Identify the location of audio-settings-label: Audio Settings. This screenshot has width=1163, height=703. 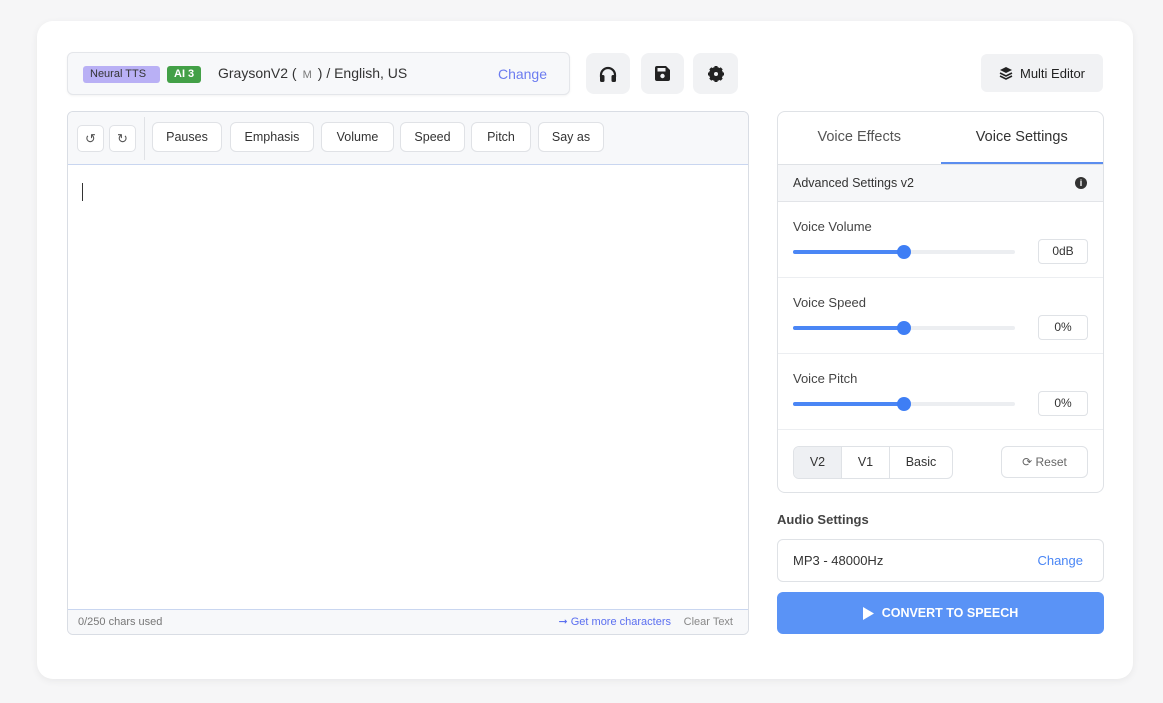
(823, 519).